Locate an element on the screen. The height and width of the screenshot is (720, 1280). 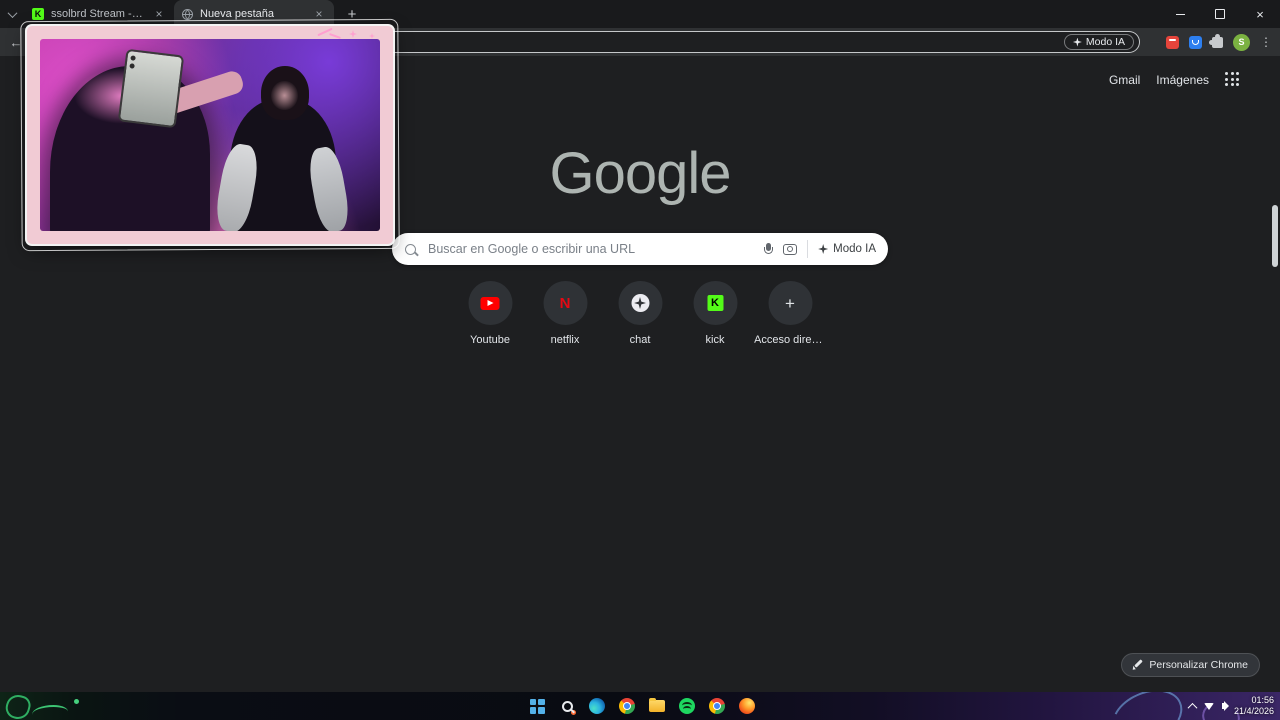
maximize-icon is located at coordinates (1220, 14).